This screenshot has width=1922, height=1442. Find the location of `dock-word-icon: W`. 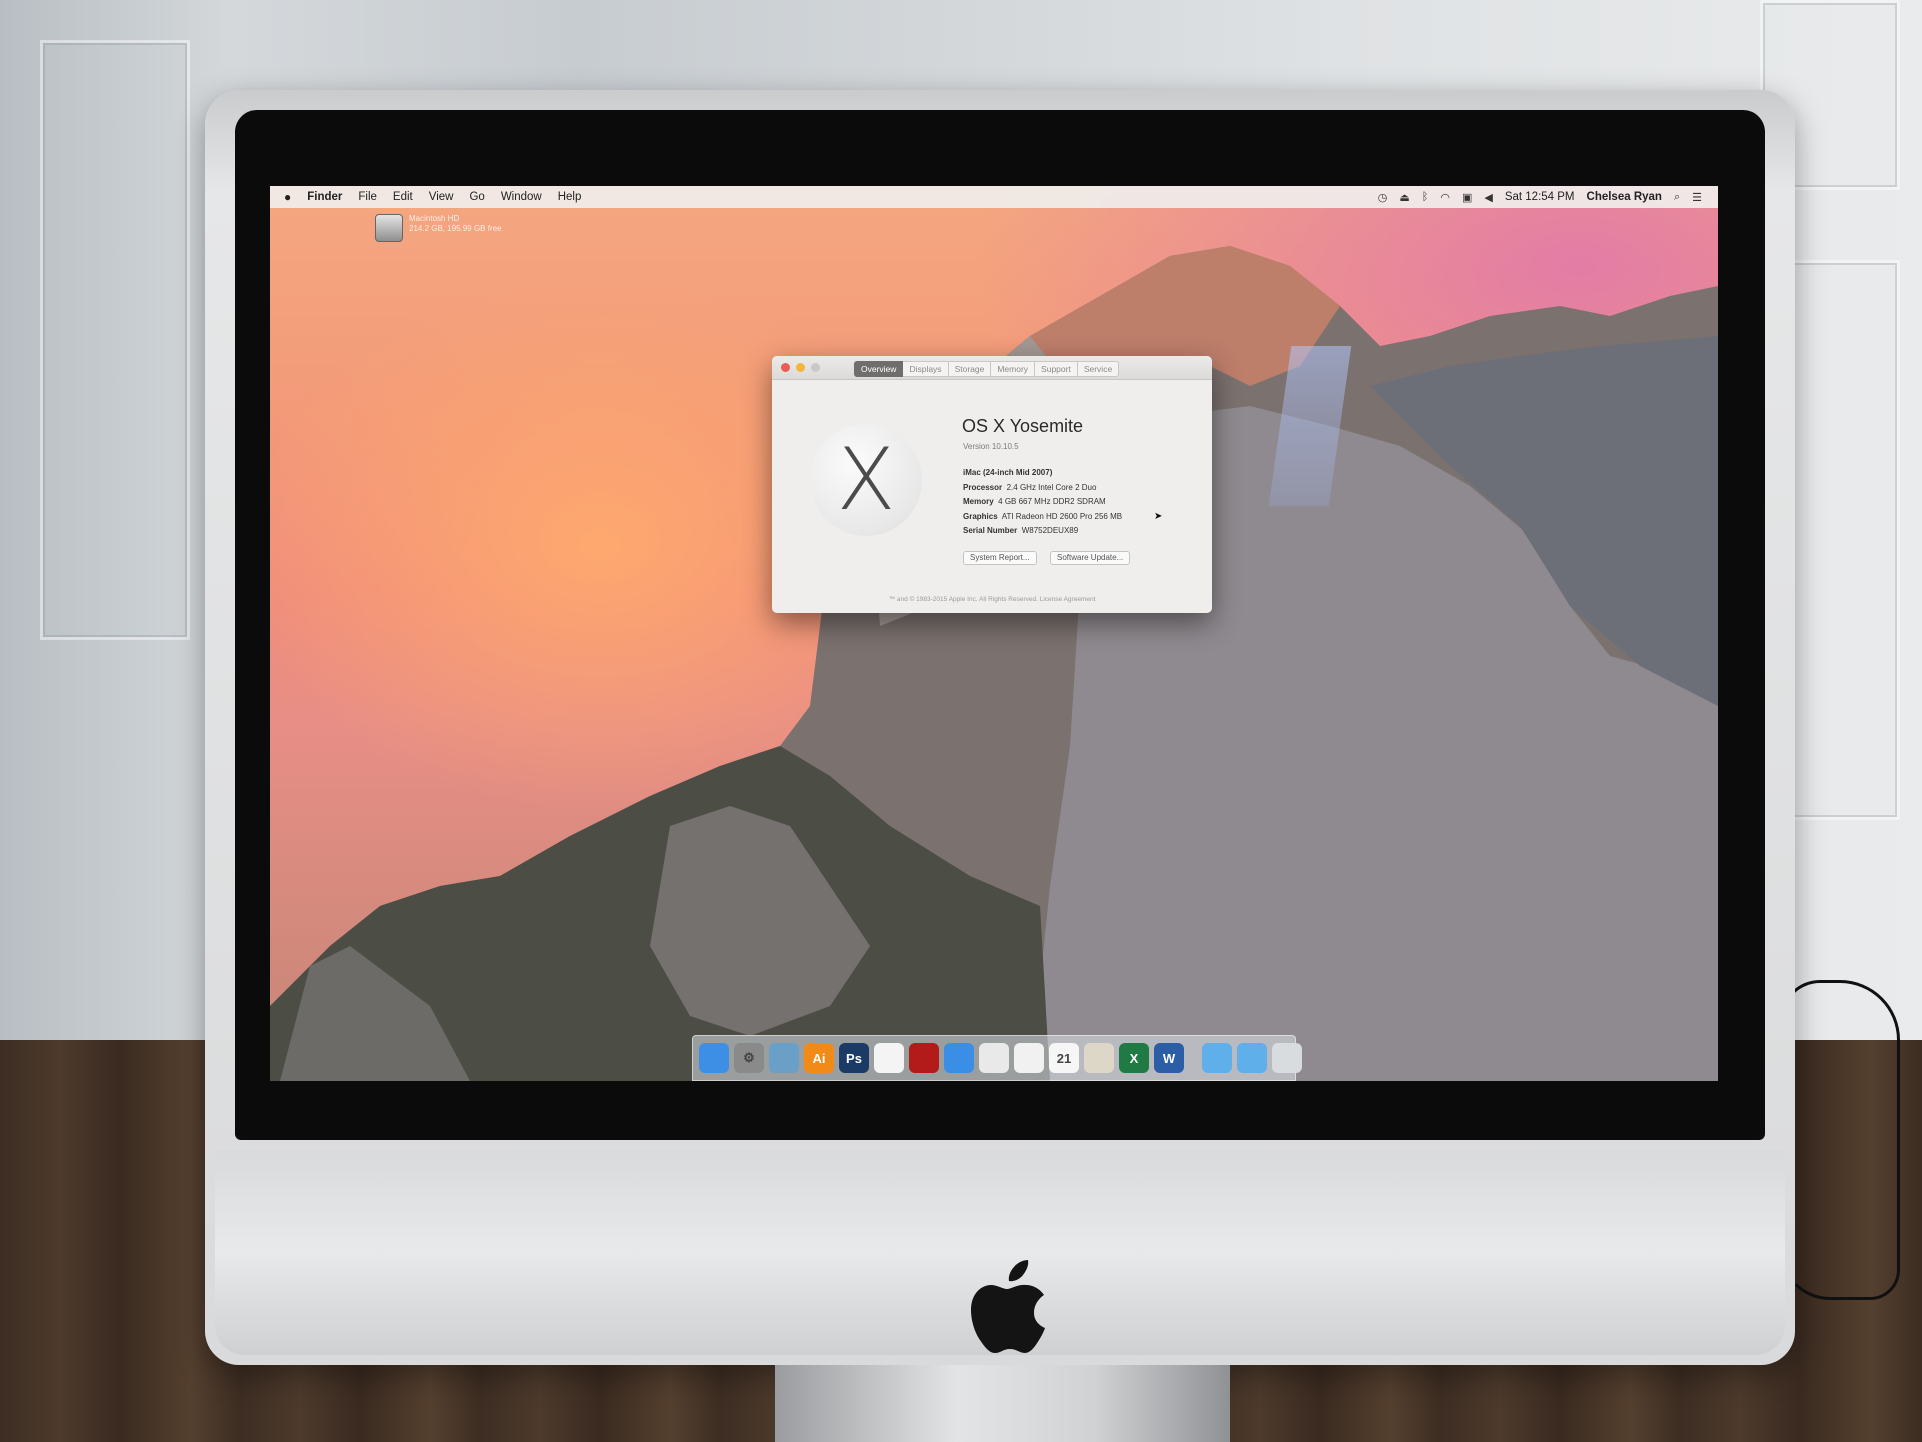

dock-word-icon: W is located at coordinates (1169, 1058).